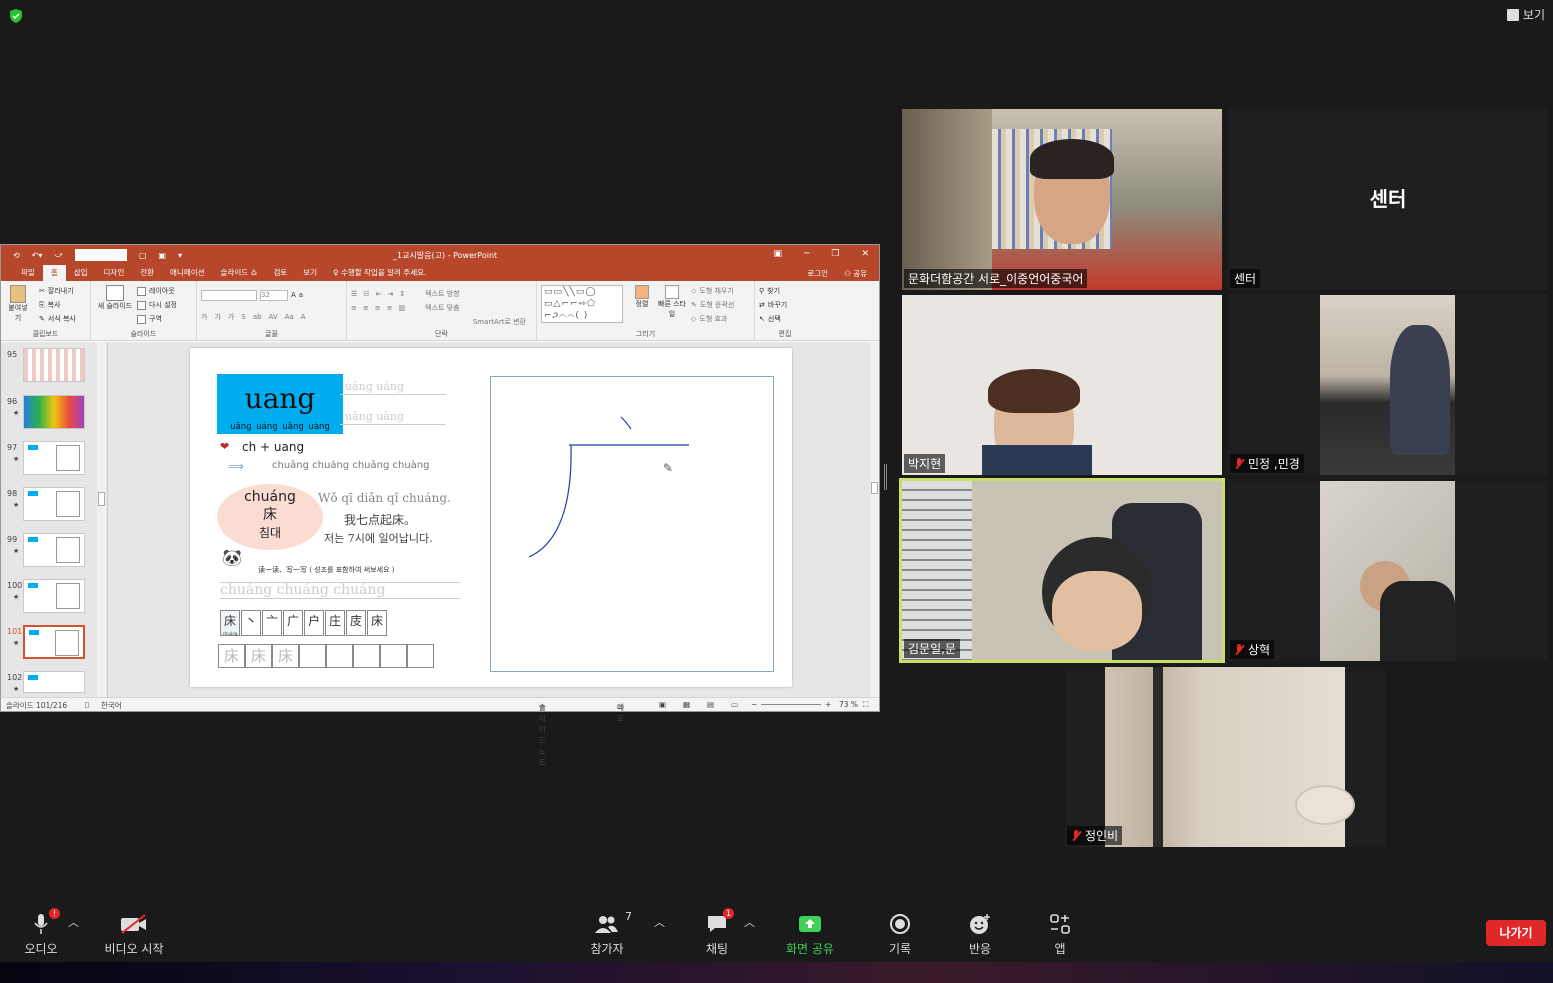 The image size is (1553, 983). What do you see at coordinates (659, 922) in the screenshot?
I see `participants-options-caret-icon: ︿` at bounding box center [659, 922].